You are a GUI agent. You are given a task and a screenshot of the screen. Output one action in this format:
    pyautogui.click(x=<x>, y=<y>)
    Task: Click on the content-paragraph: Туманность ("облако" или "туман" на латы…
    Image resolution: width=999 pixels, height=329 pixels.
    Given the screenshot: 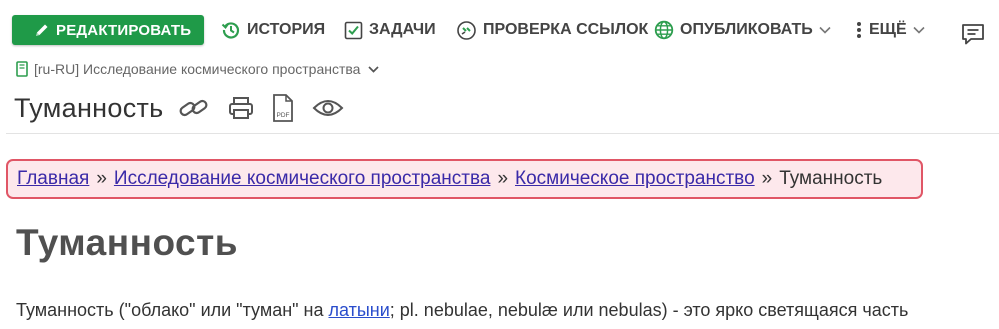 What is the action you would take?
    pyautogui.click(x=507, y=310)
    